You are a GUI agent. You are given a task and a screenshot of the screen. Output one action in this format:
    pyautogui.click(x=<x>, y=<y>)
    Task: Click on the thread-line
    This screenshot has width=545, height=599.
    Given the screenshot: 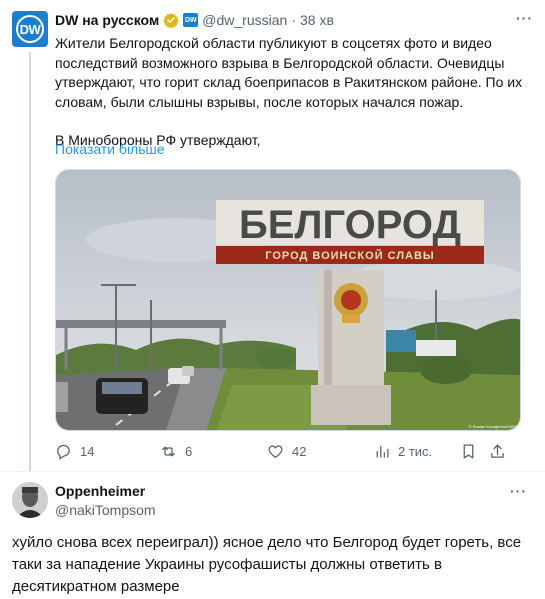 What is the action you would take?
    pyautogui.click(x=30, y=262)
    